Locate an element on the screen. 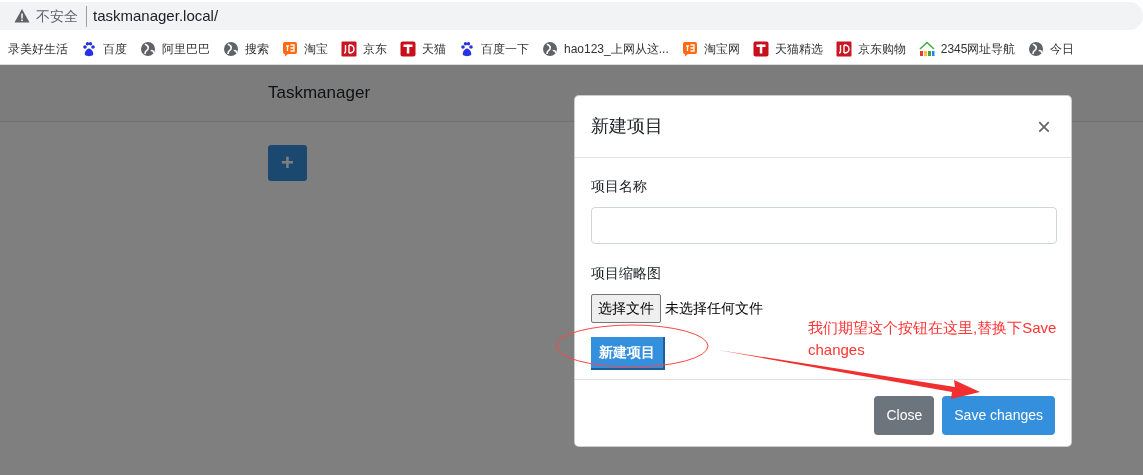  bookmark-link: 淘宝网 is located at coordinates (721, 48).